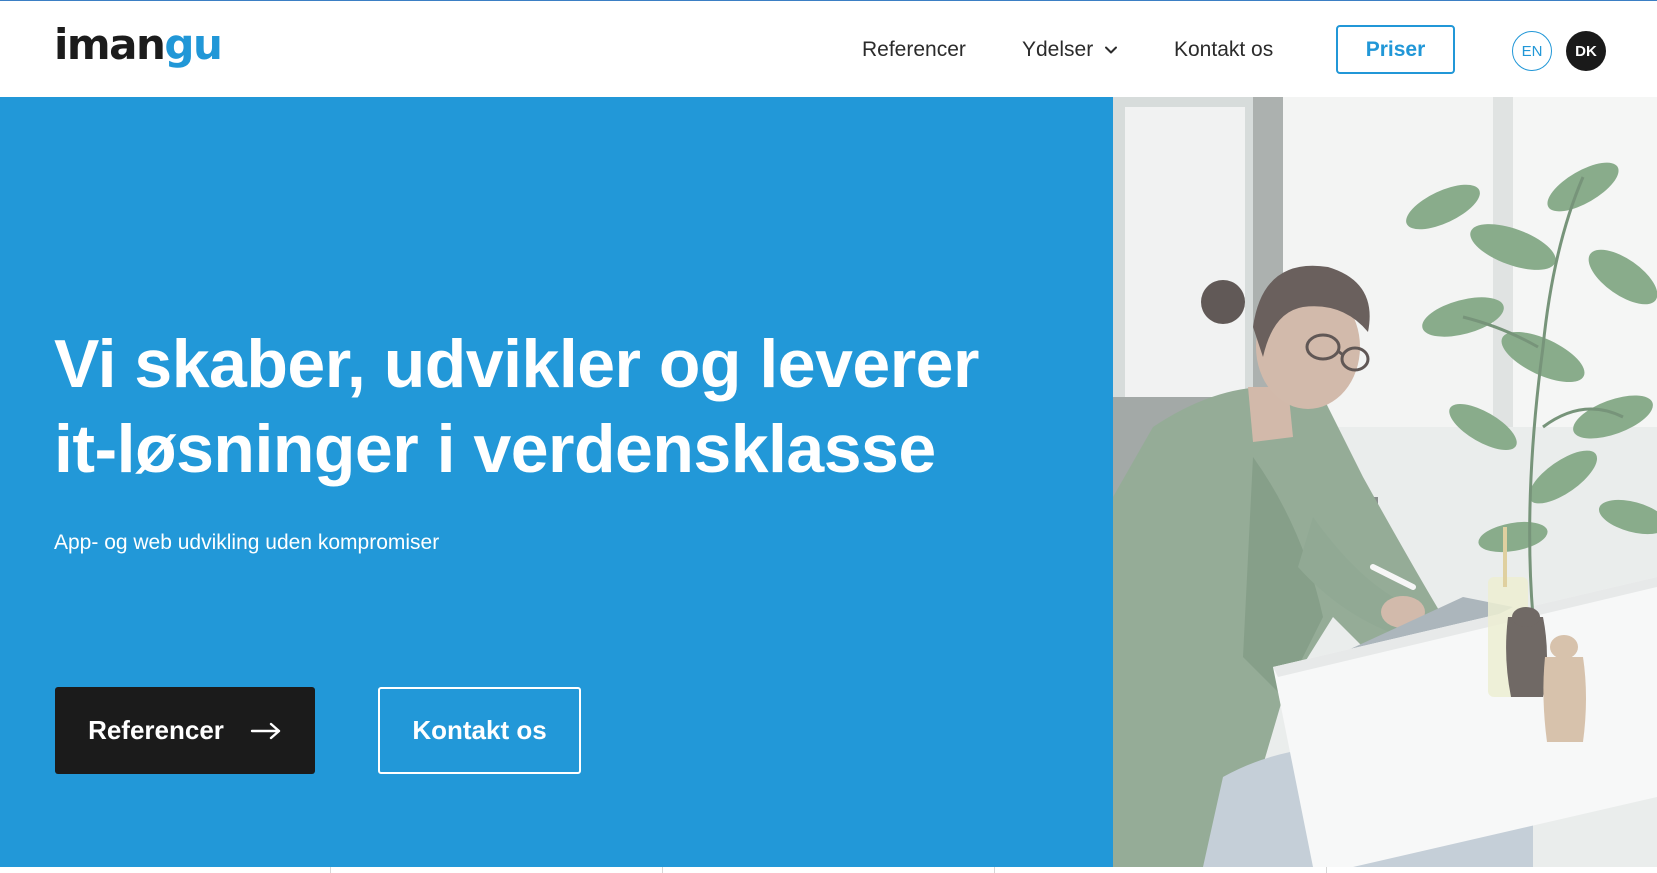  I want to click on hero-headline-line1: Vi skaber, udvikler og leverer, so click(516, 364).